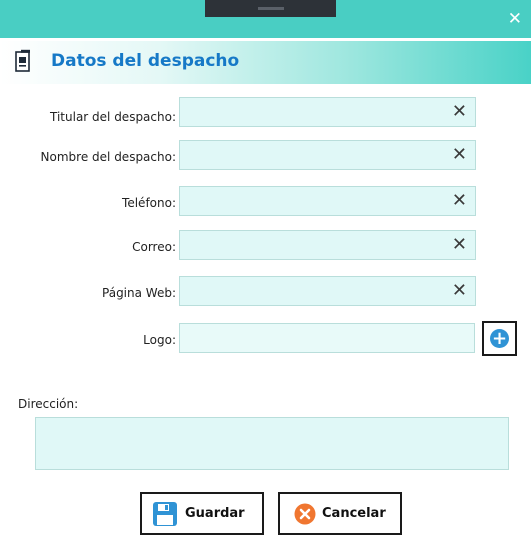  I want to click on section-header: Datos del despacho, so click(265, 62).